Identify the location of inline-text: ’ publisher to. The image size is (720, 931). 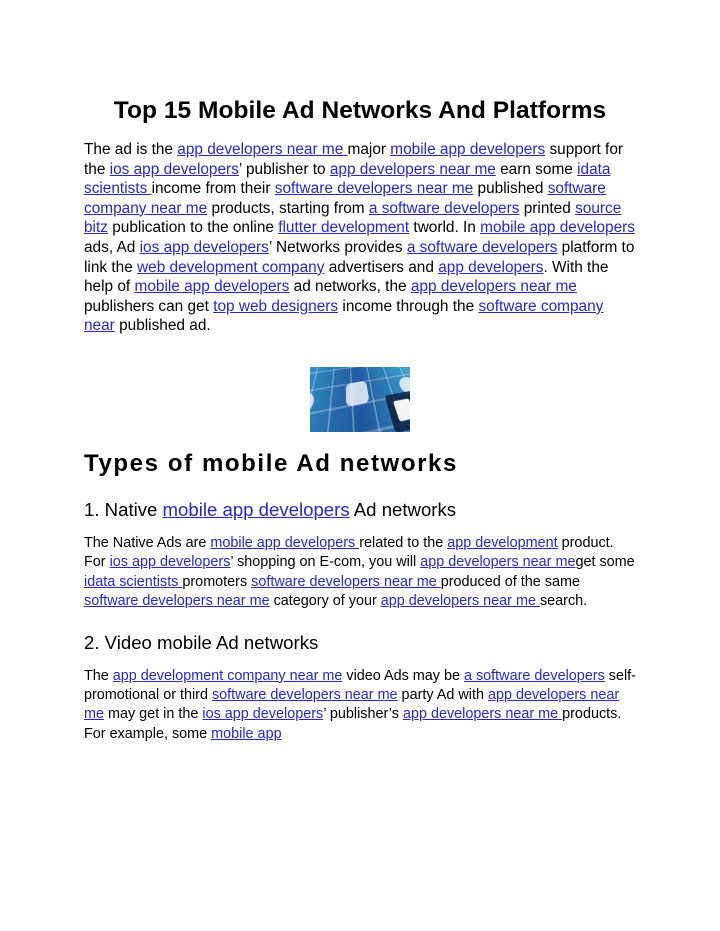
(284, 169).